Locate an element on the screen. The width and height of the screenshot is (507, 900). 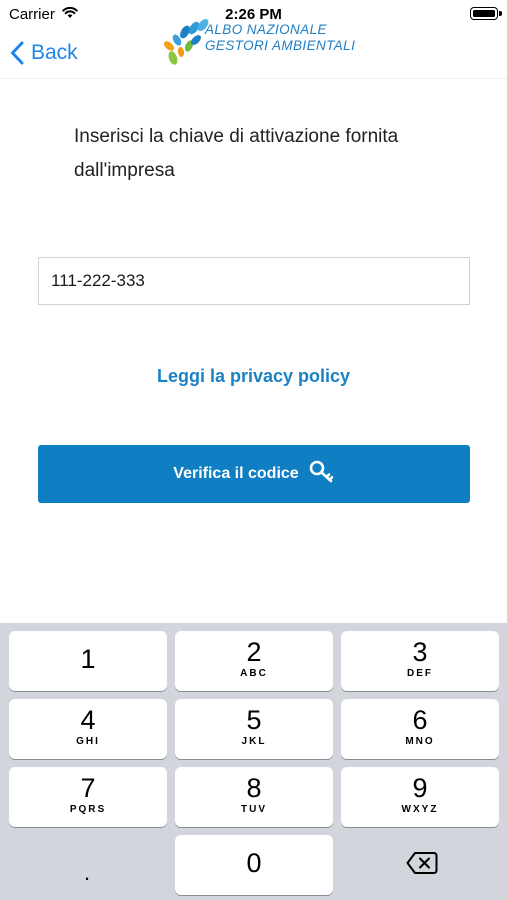
key-digit: 8 is located at coordinates (254, 788).